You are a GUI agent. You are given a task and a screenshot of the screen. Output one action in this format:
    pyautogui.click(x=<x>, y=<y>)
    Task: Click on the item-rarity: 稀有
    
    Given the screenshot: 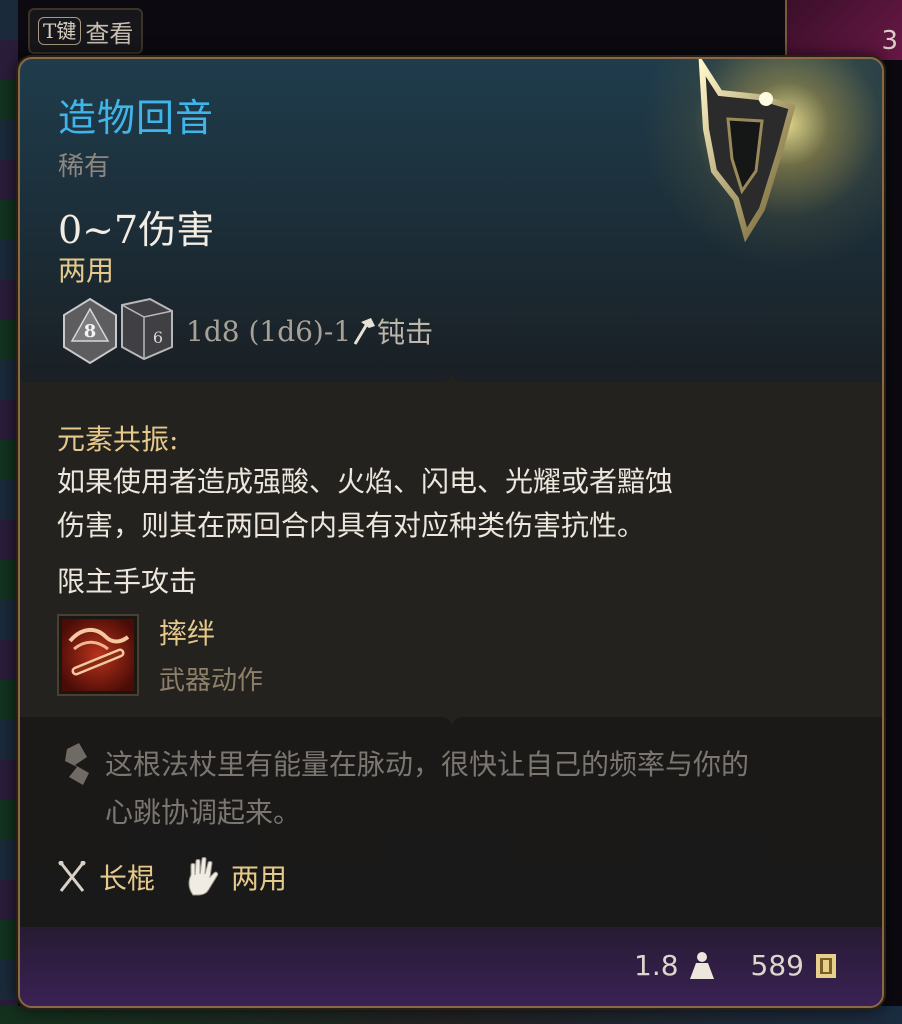 What is the action you would take?
    pyautogui.click(x=84, y=167)
    